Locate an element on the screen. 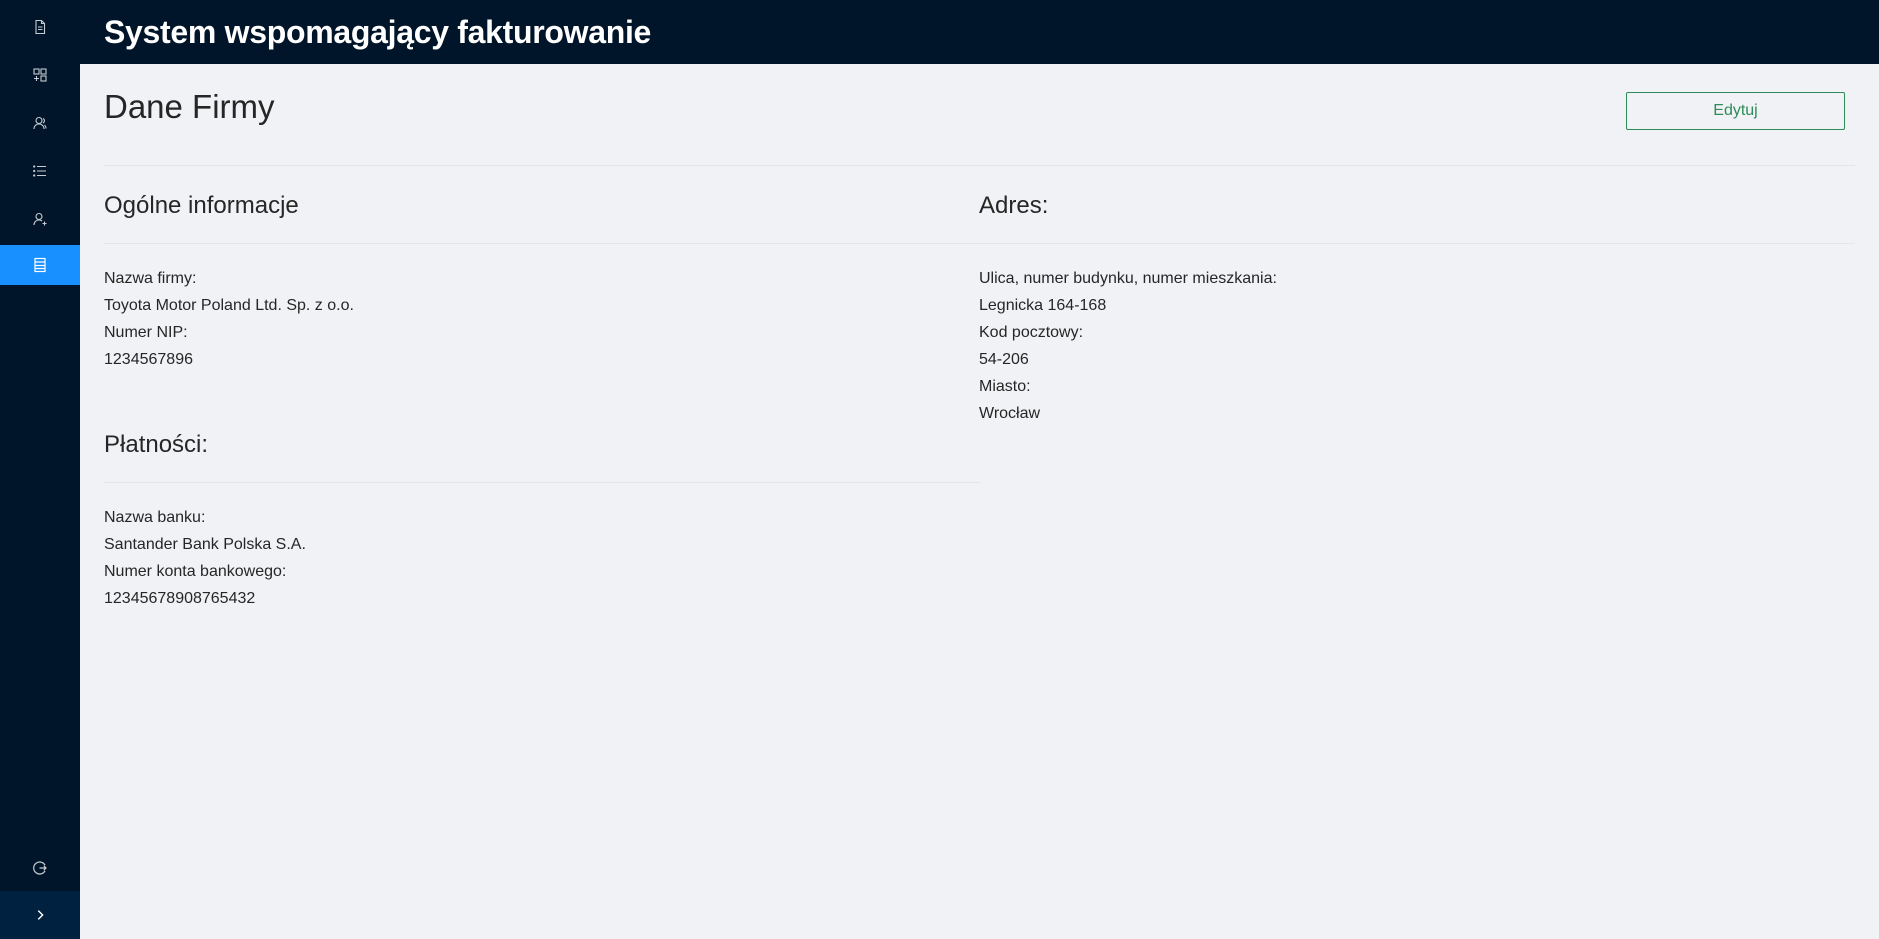 This screenshot has height=939, width=1879. city-label: Miasto: is located at coordinates (1005, 386).